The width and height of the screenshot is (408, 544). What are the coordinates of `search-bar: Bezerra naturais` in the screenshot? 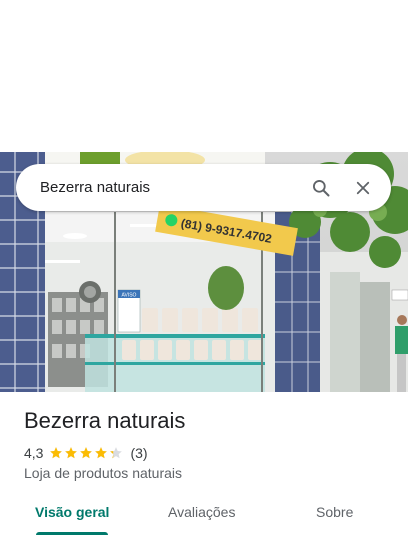 It's located at (203, 187).